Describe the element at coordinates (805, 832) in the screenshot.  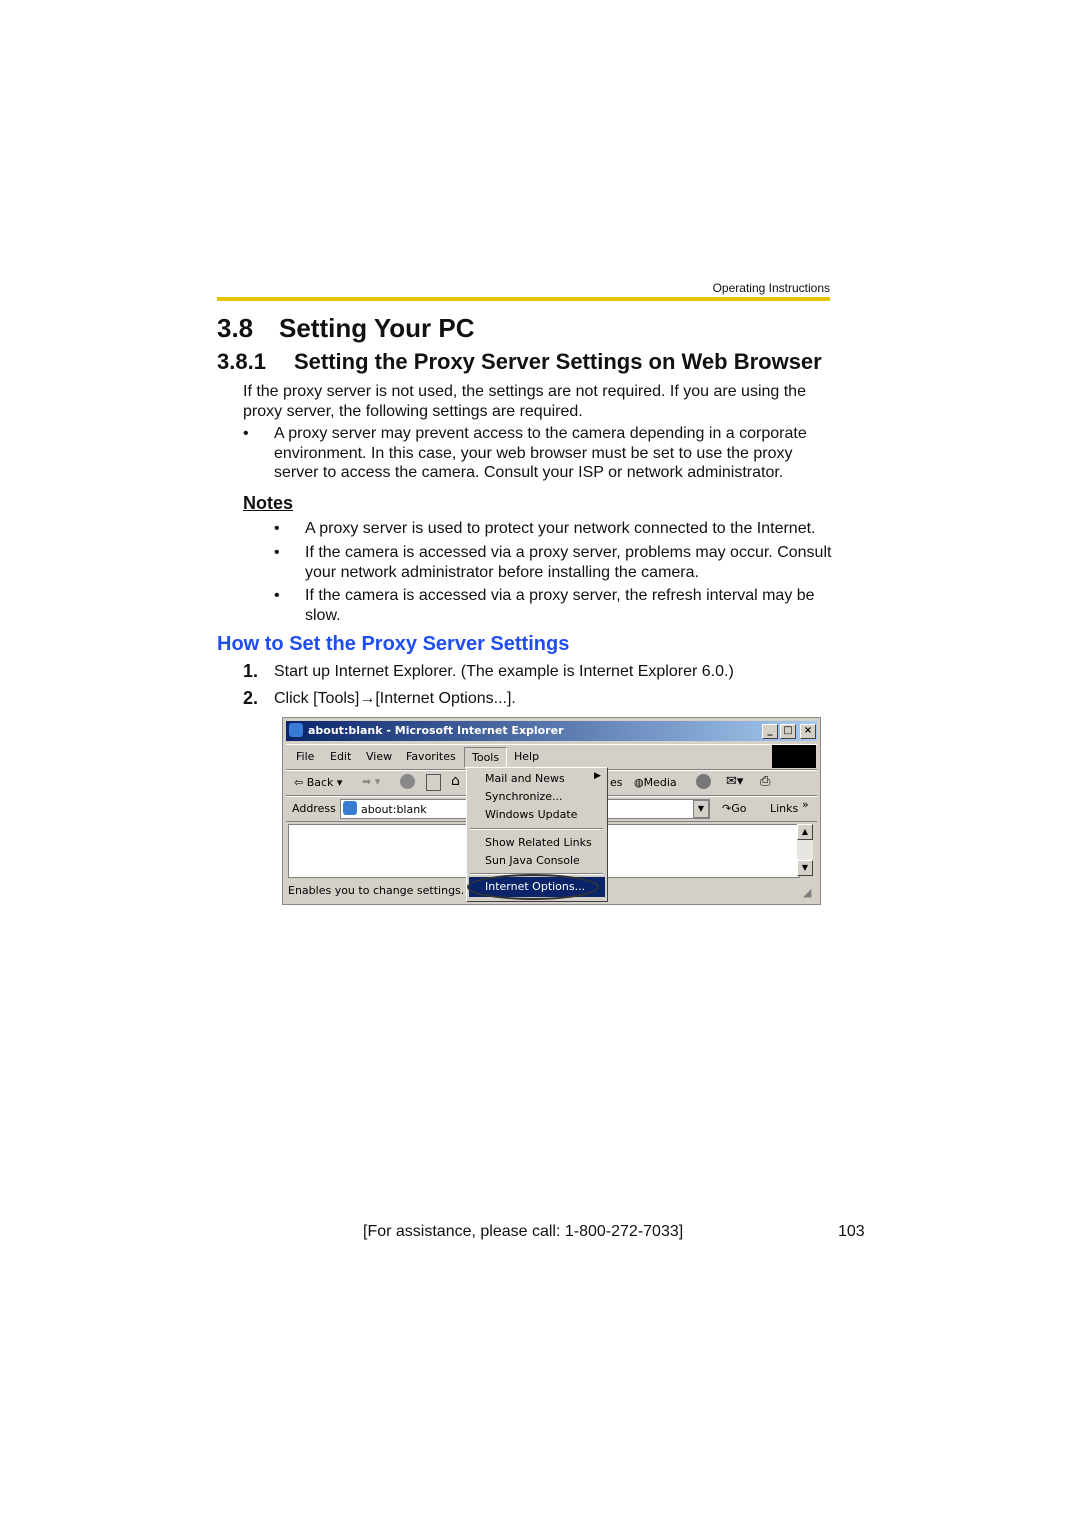
I see `scroll-up-button: ▲` at that location.